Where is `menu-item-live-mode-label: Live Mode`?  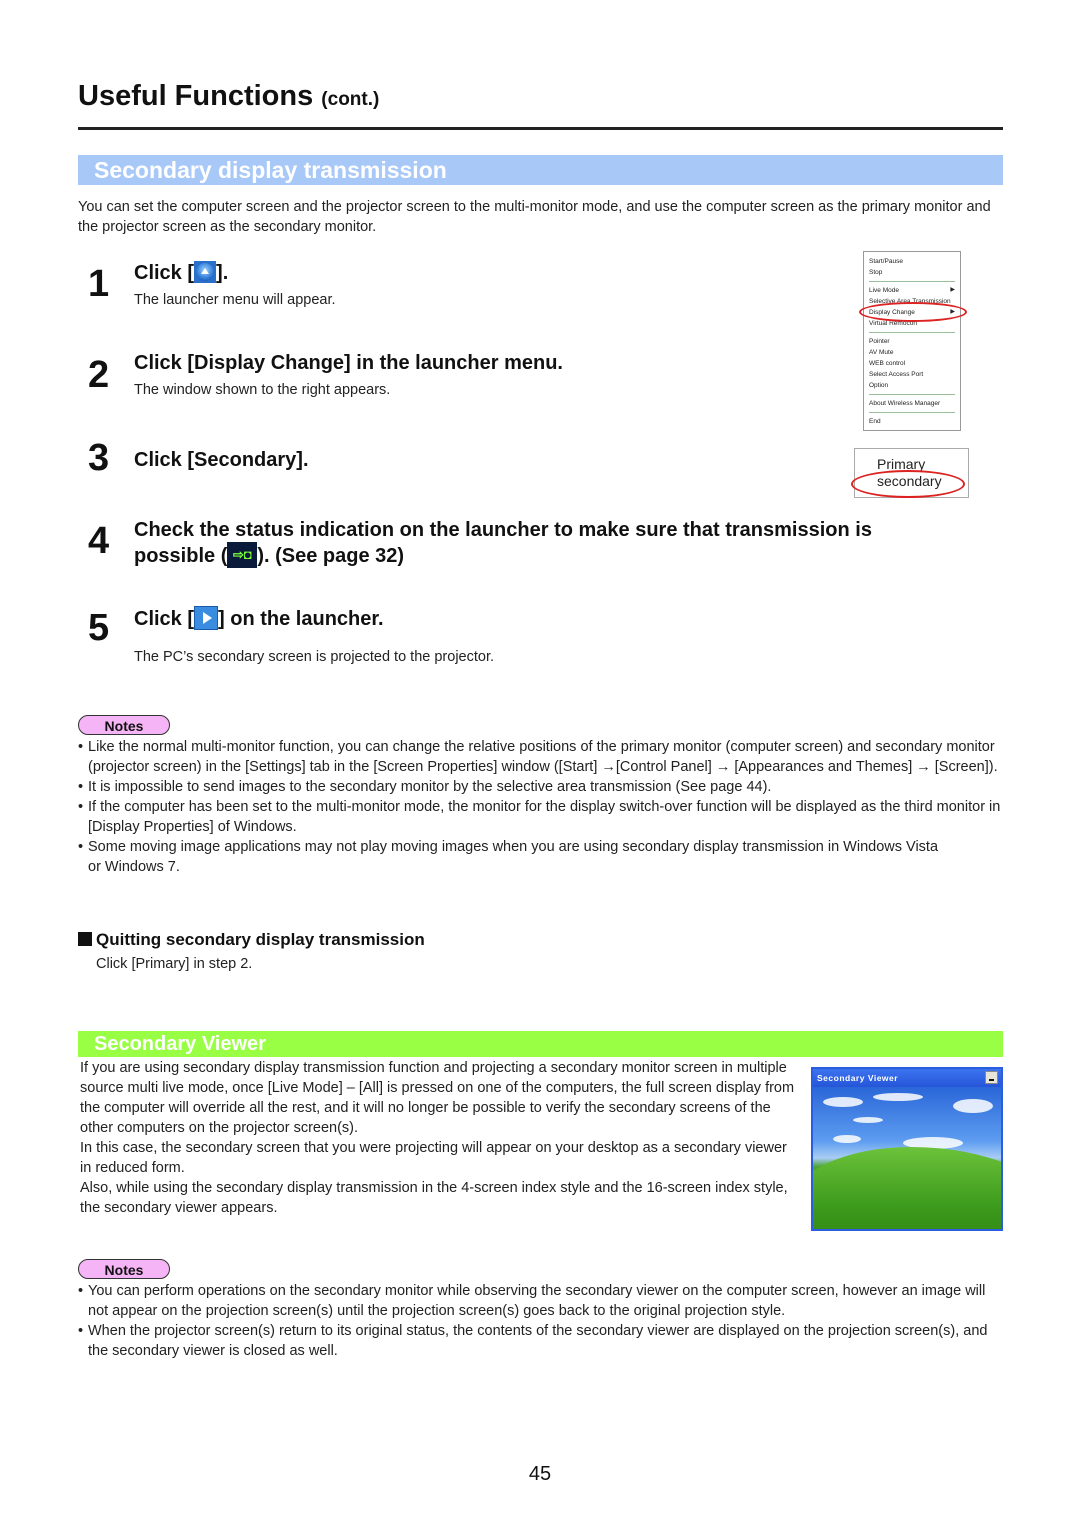
menu-item-live-mode-label: Live Mode is located at coordinates (884, 290).